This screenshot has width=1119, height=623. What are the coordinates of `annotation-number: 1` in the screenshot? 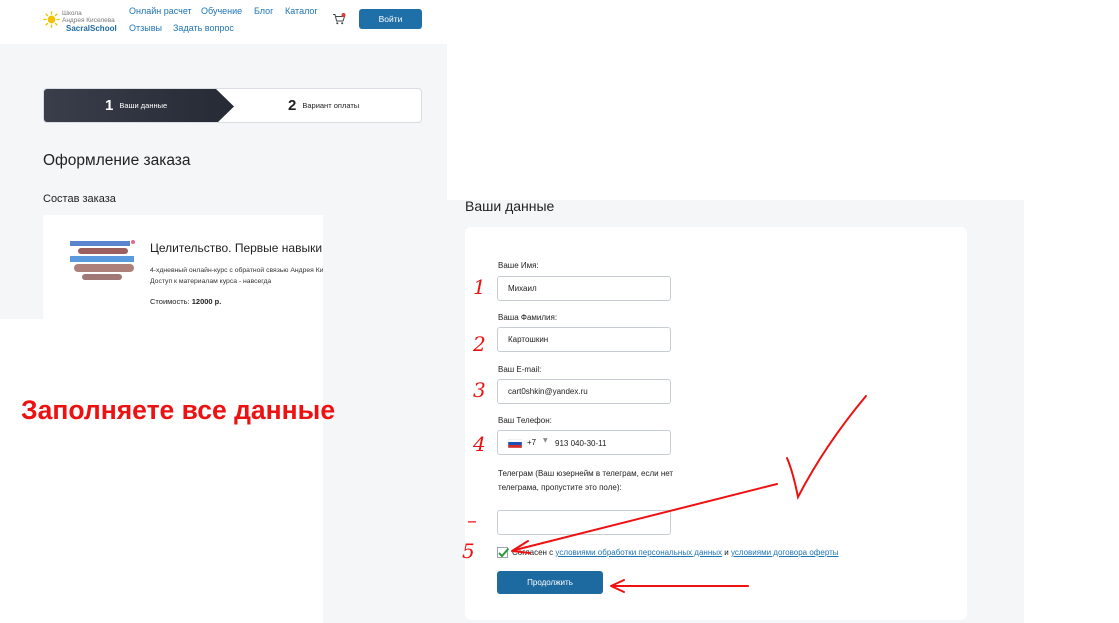 It's located at (479, 287).